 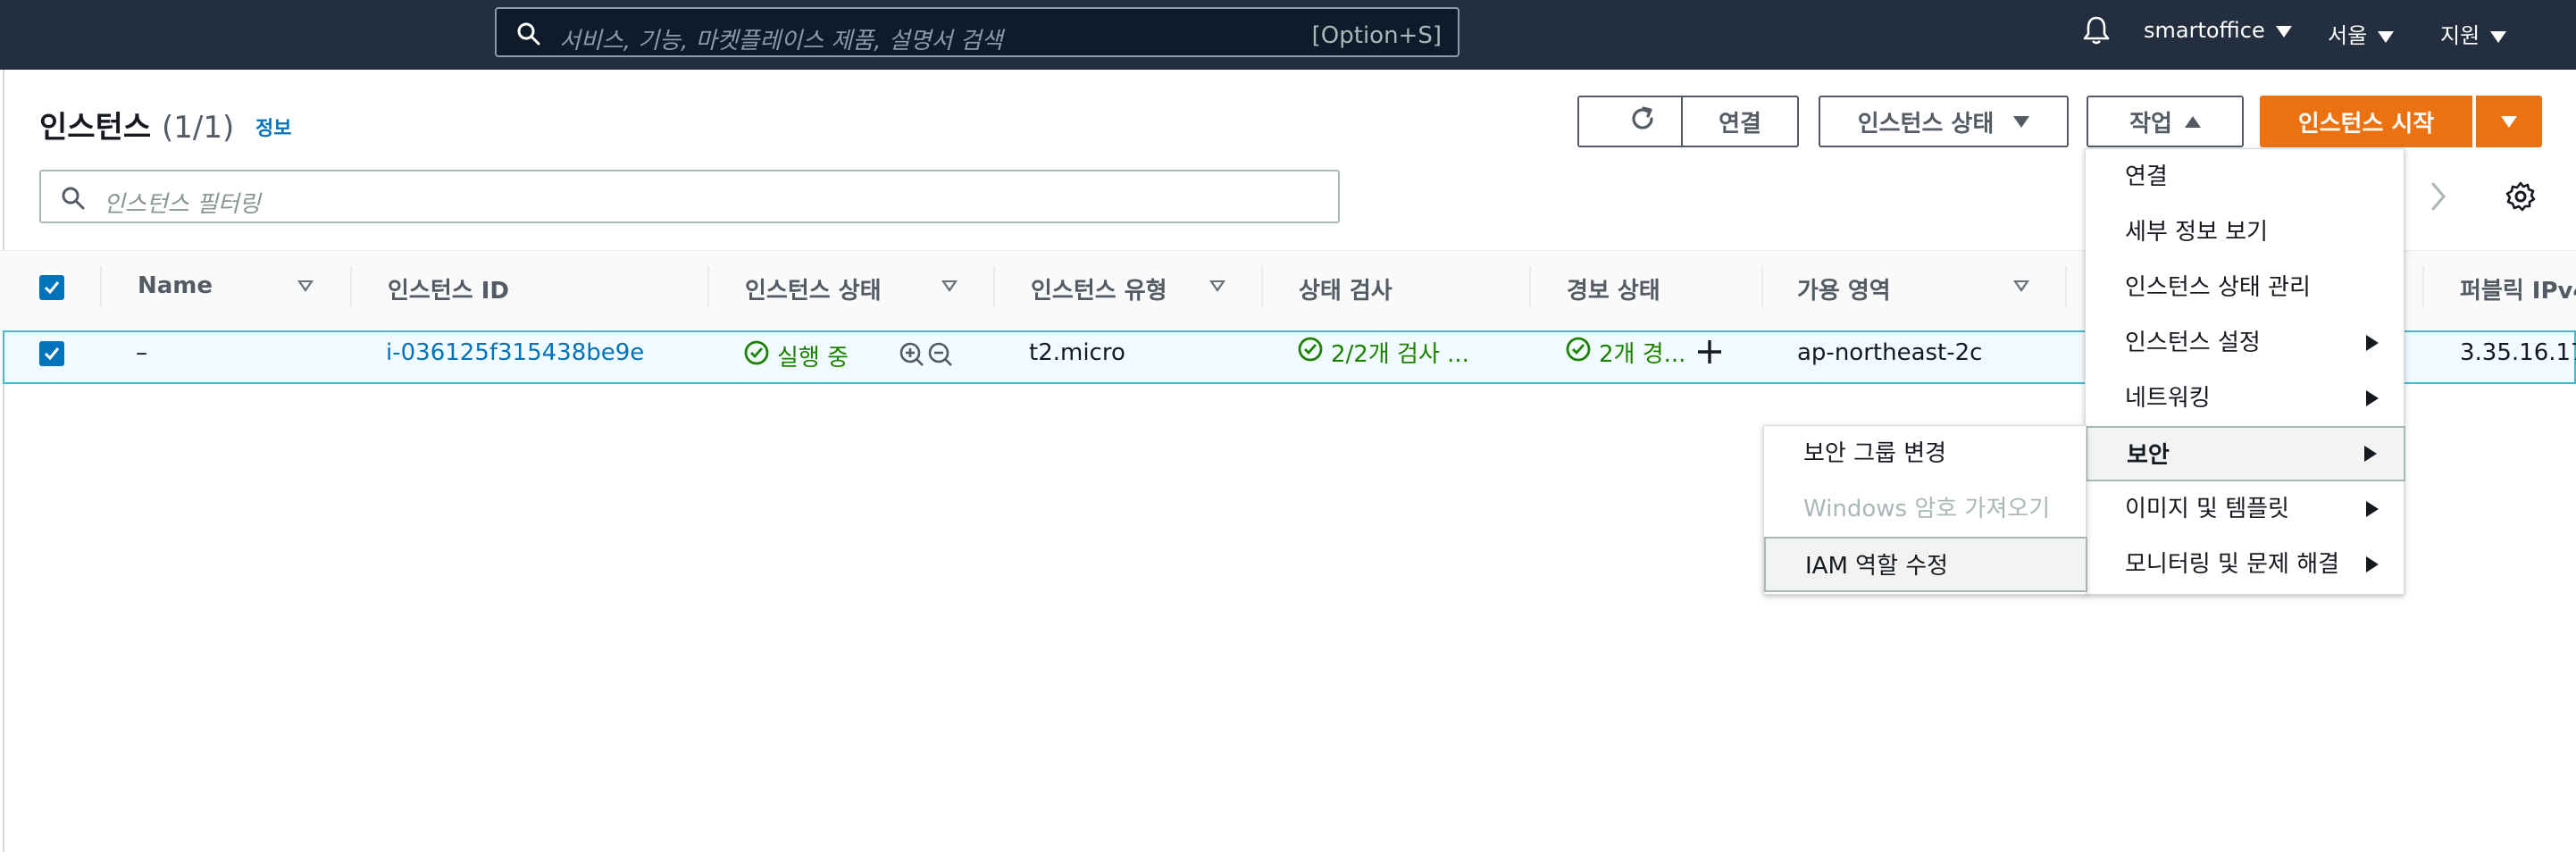 I want to click on account-menu: smartoffice, so click(x=2218, y=30).